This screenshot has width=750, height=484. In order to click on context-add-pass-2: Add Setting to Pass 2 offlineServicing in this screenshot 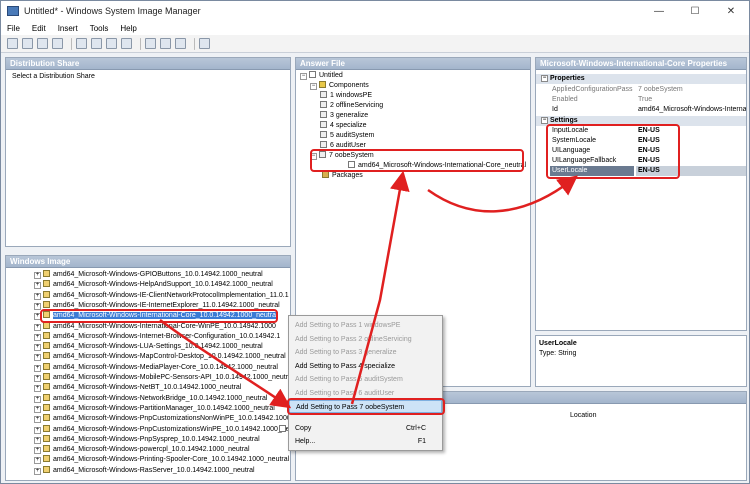, I will do `click(353, 339)`.